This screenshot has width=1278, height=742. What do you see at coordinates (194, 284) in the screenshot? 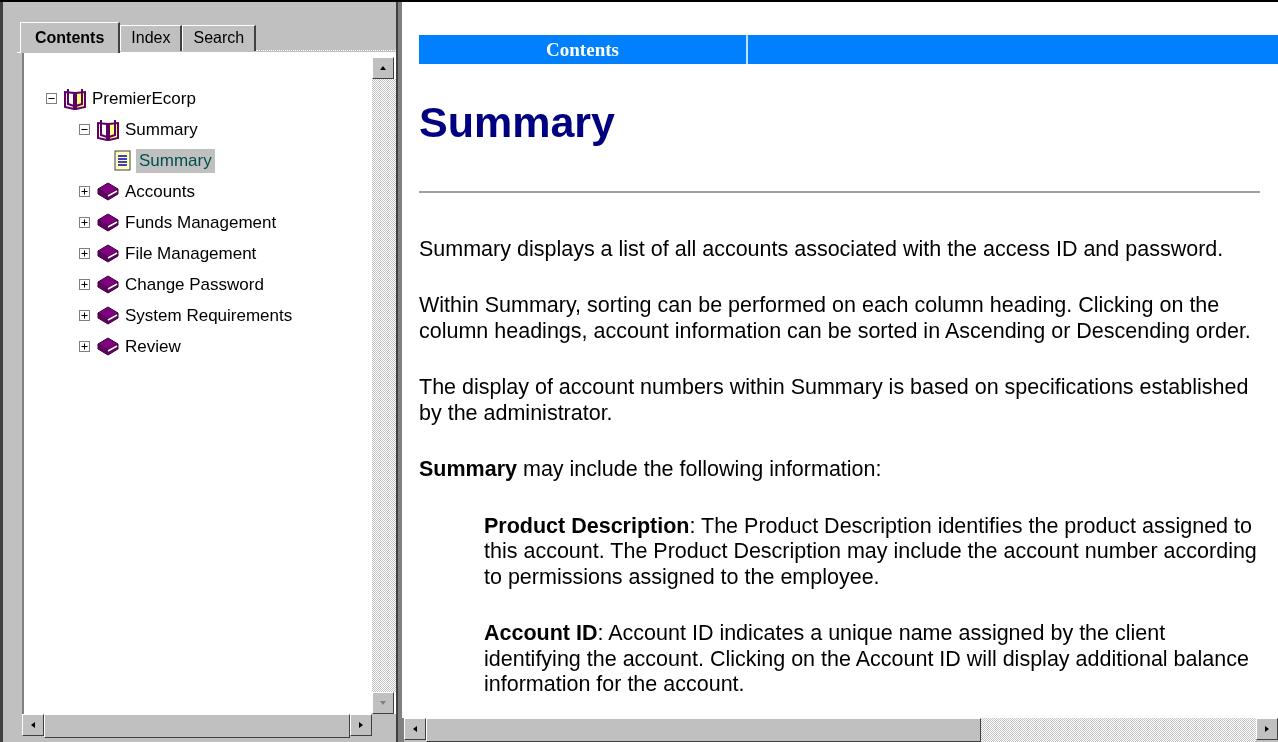
I see `tree-item: Change Password` at bounding box center [194, 284].